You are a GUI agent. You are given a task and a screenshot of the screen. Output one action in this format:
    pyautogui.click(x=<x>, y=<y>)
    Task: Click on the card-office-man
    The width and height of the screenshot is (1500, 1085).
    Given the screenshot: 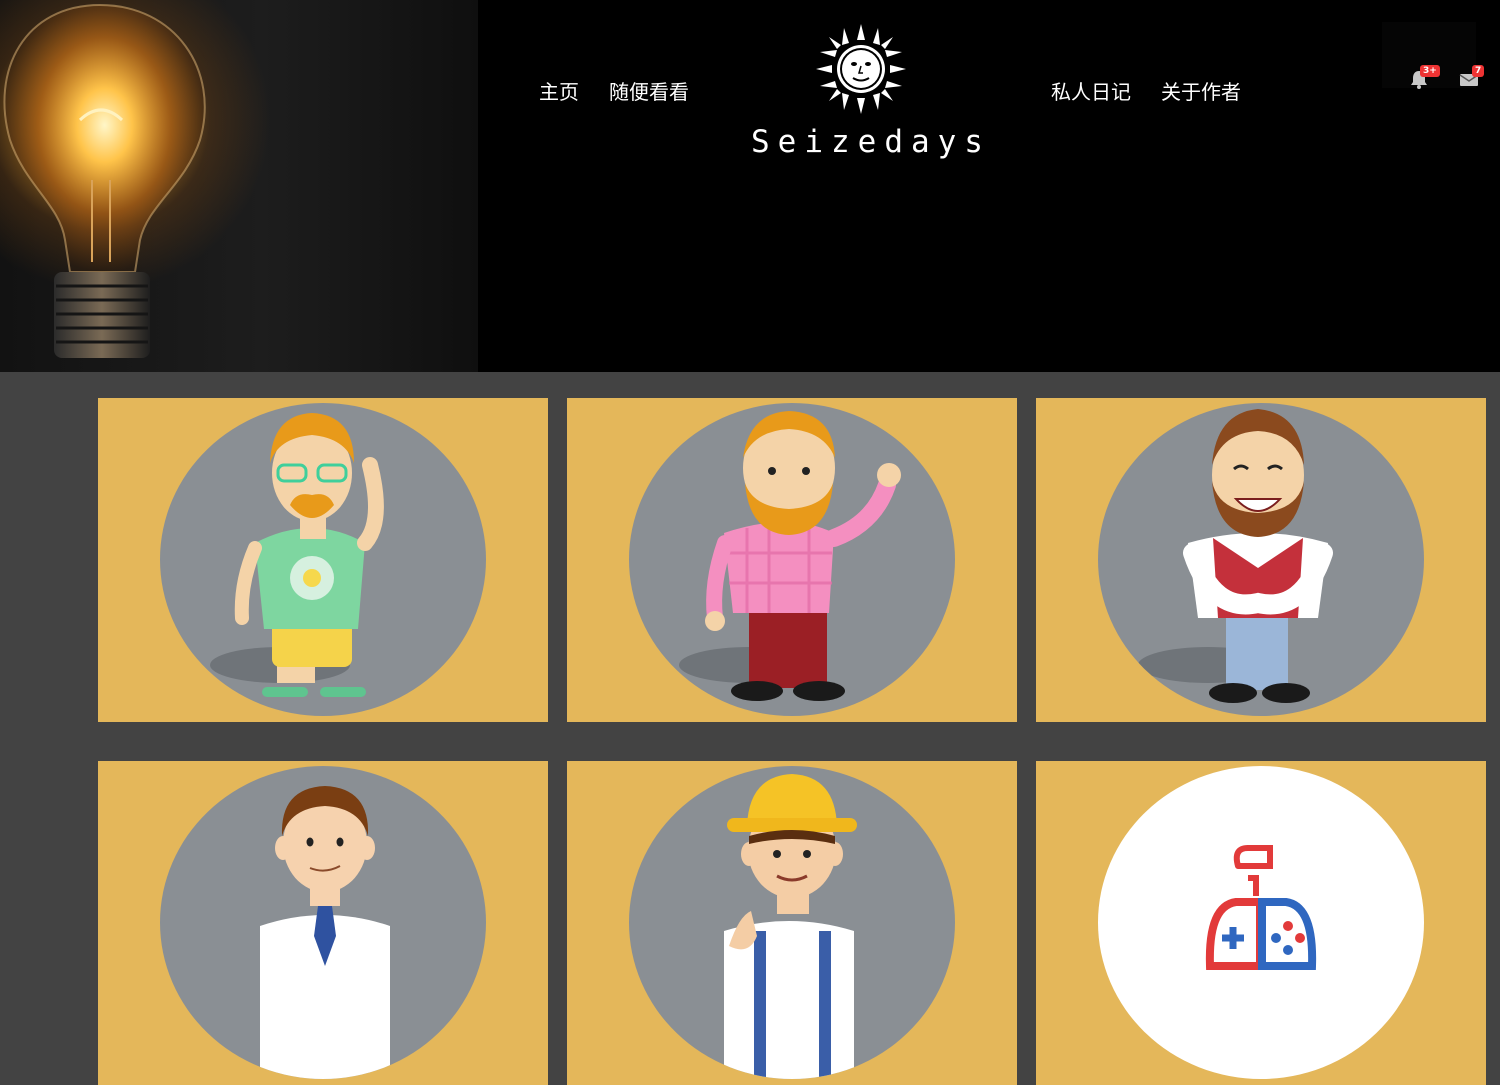 What is the action you would take?
    pyautogui.click(x=323, y=923)
    